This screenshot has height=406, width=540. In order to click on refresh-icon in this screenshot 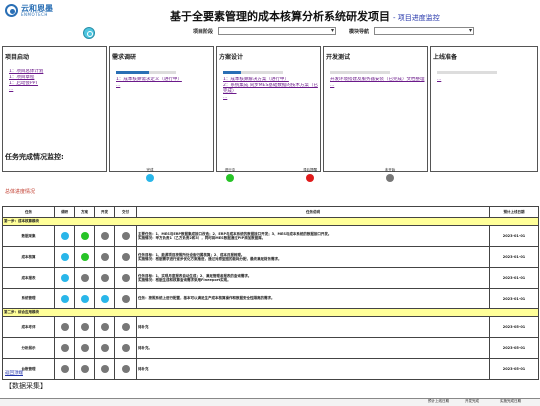, I will do `click(89, 33)`.